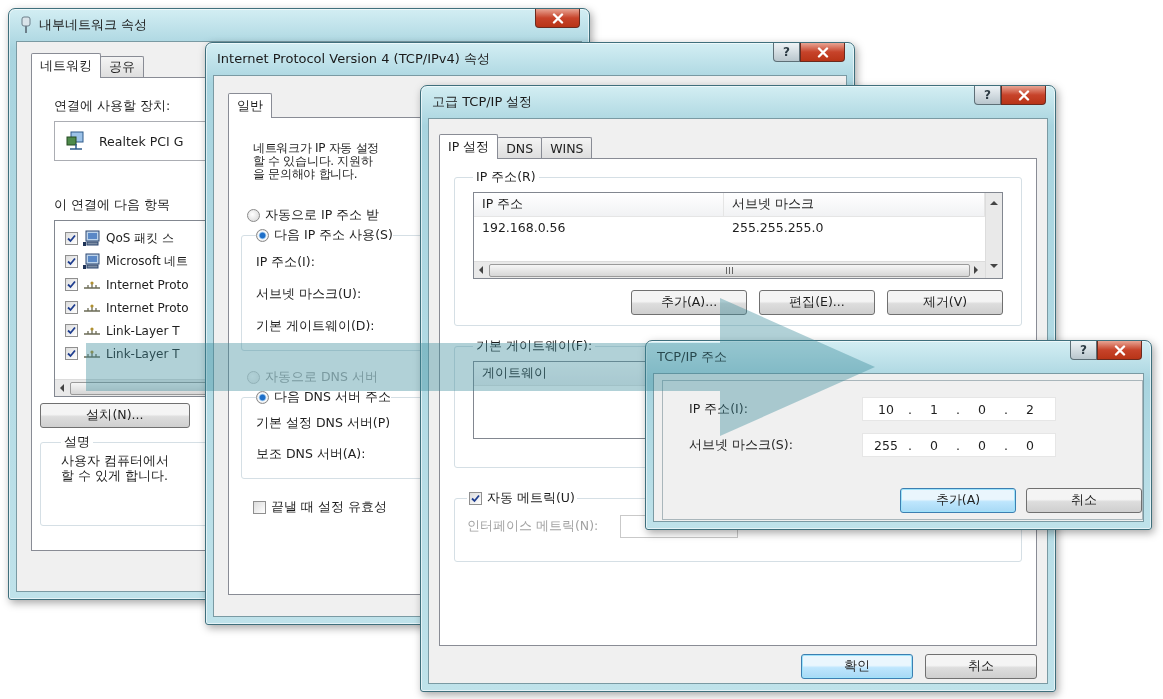  What do you see at coordinates (353, 59) in the screenshot?
I see `window-title: Internet Protocol Version 4 (TCP/IPv4) 속성` at bounding box center [353, 59].